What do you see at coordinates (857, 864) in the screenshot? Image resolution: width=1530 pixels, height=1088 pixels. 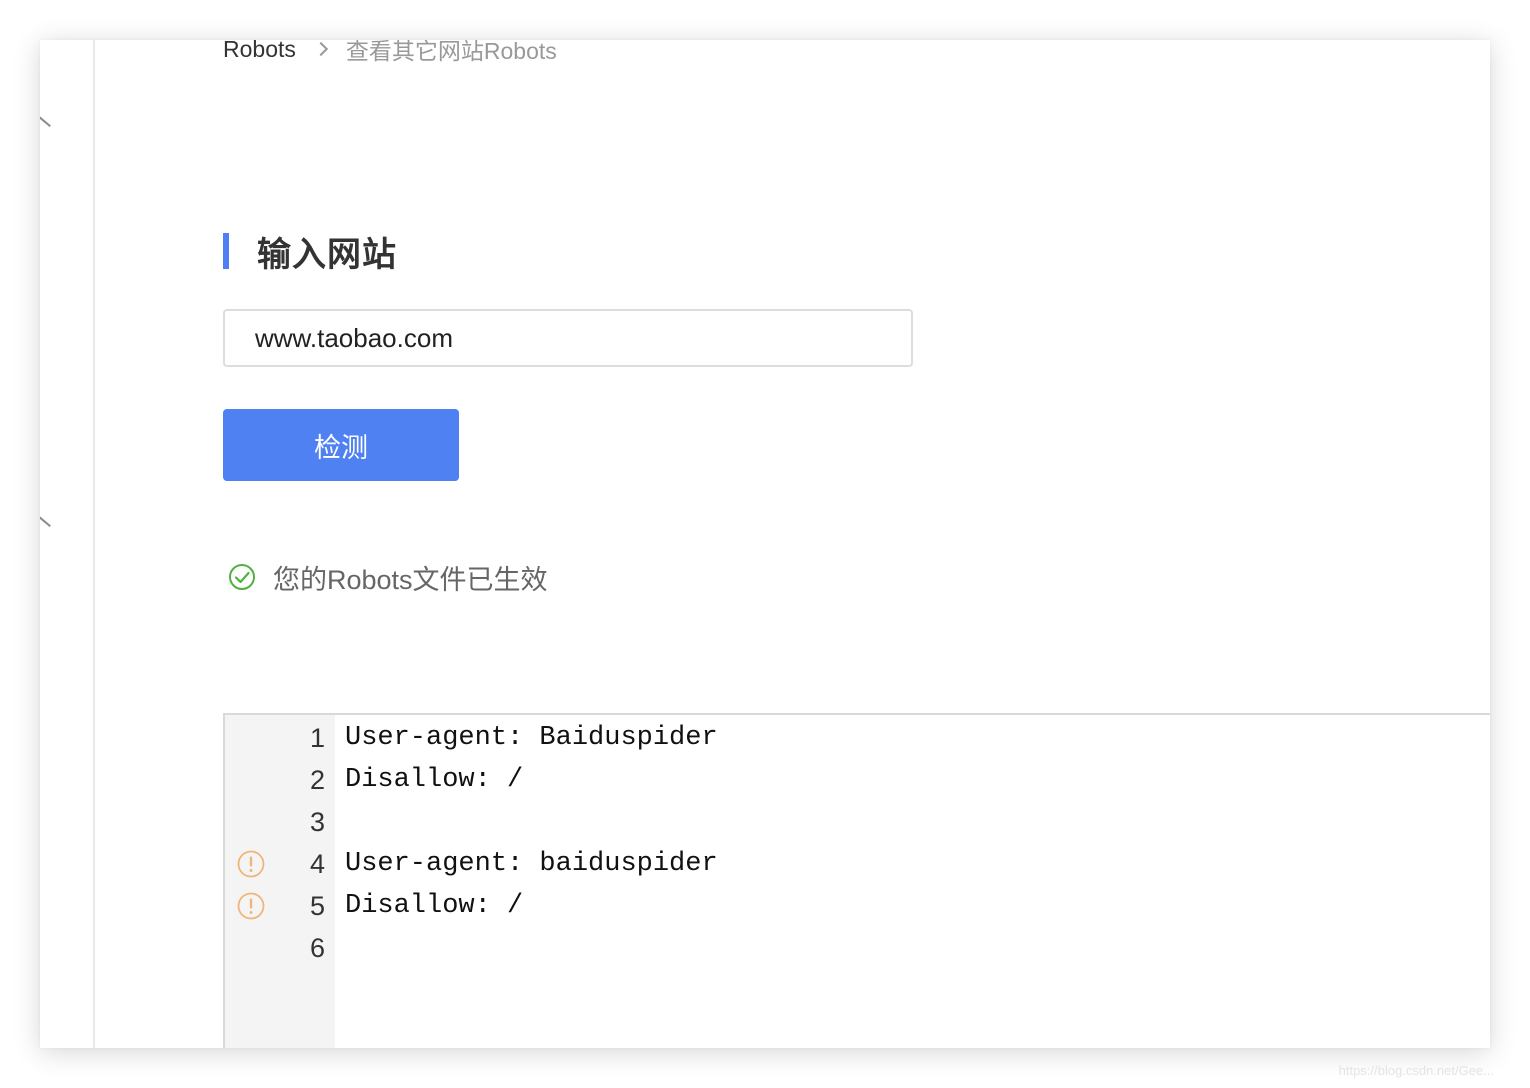 I see `code-line: 4 User-agent: baiduspider` at bounding box center [857, 864].